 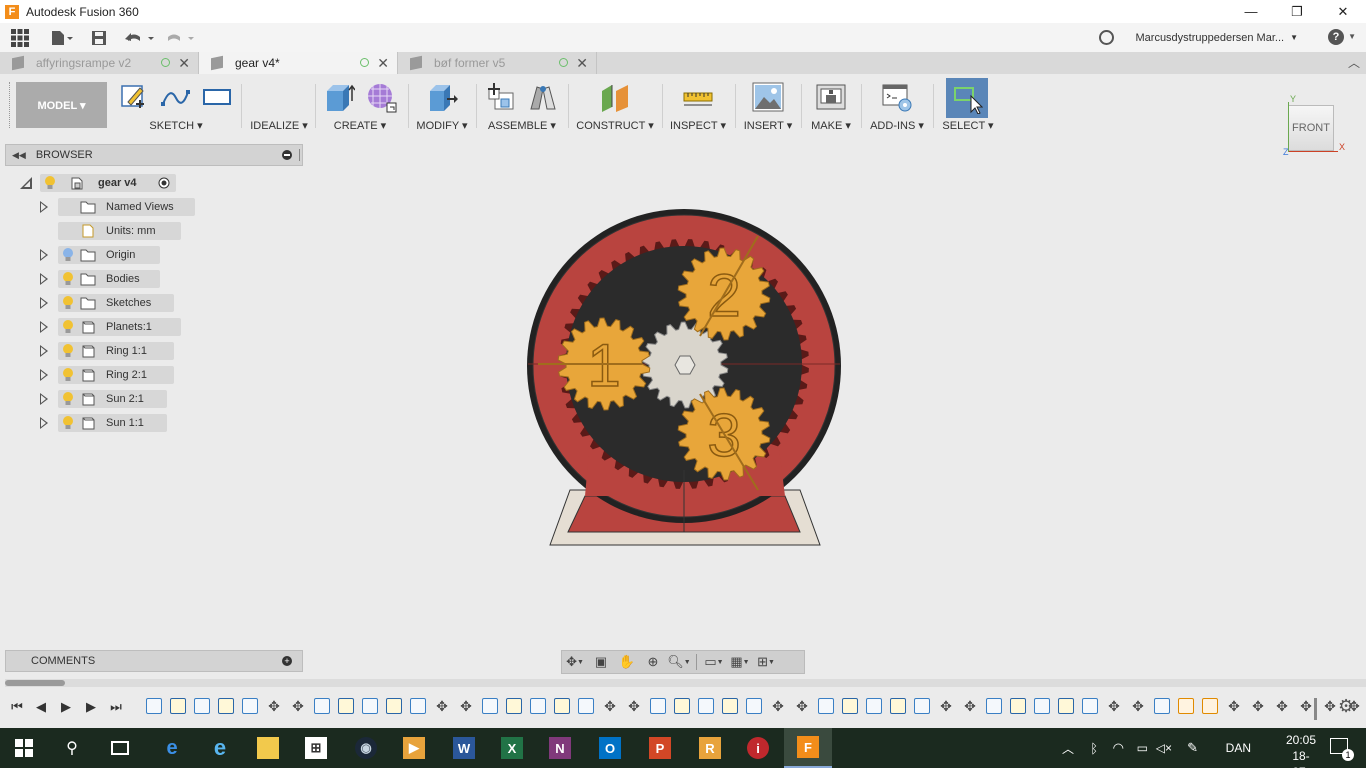 What do you see at coordinates (1311, 128) in the screenshot?
I see `view-cube: FRONT` at bounding box center [1311, 128].